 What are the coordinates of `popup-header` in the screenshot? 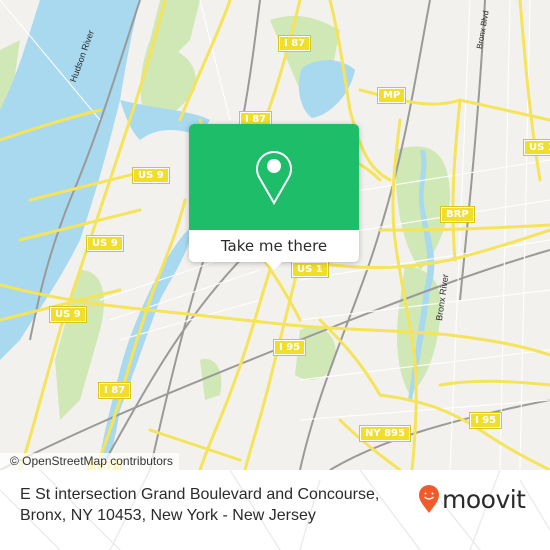 It's located at (274, 177).